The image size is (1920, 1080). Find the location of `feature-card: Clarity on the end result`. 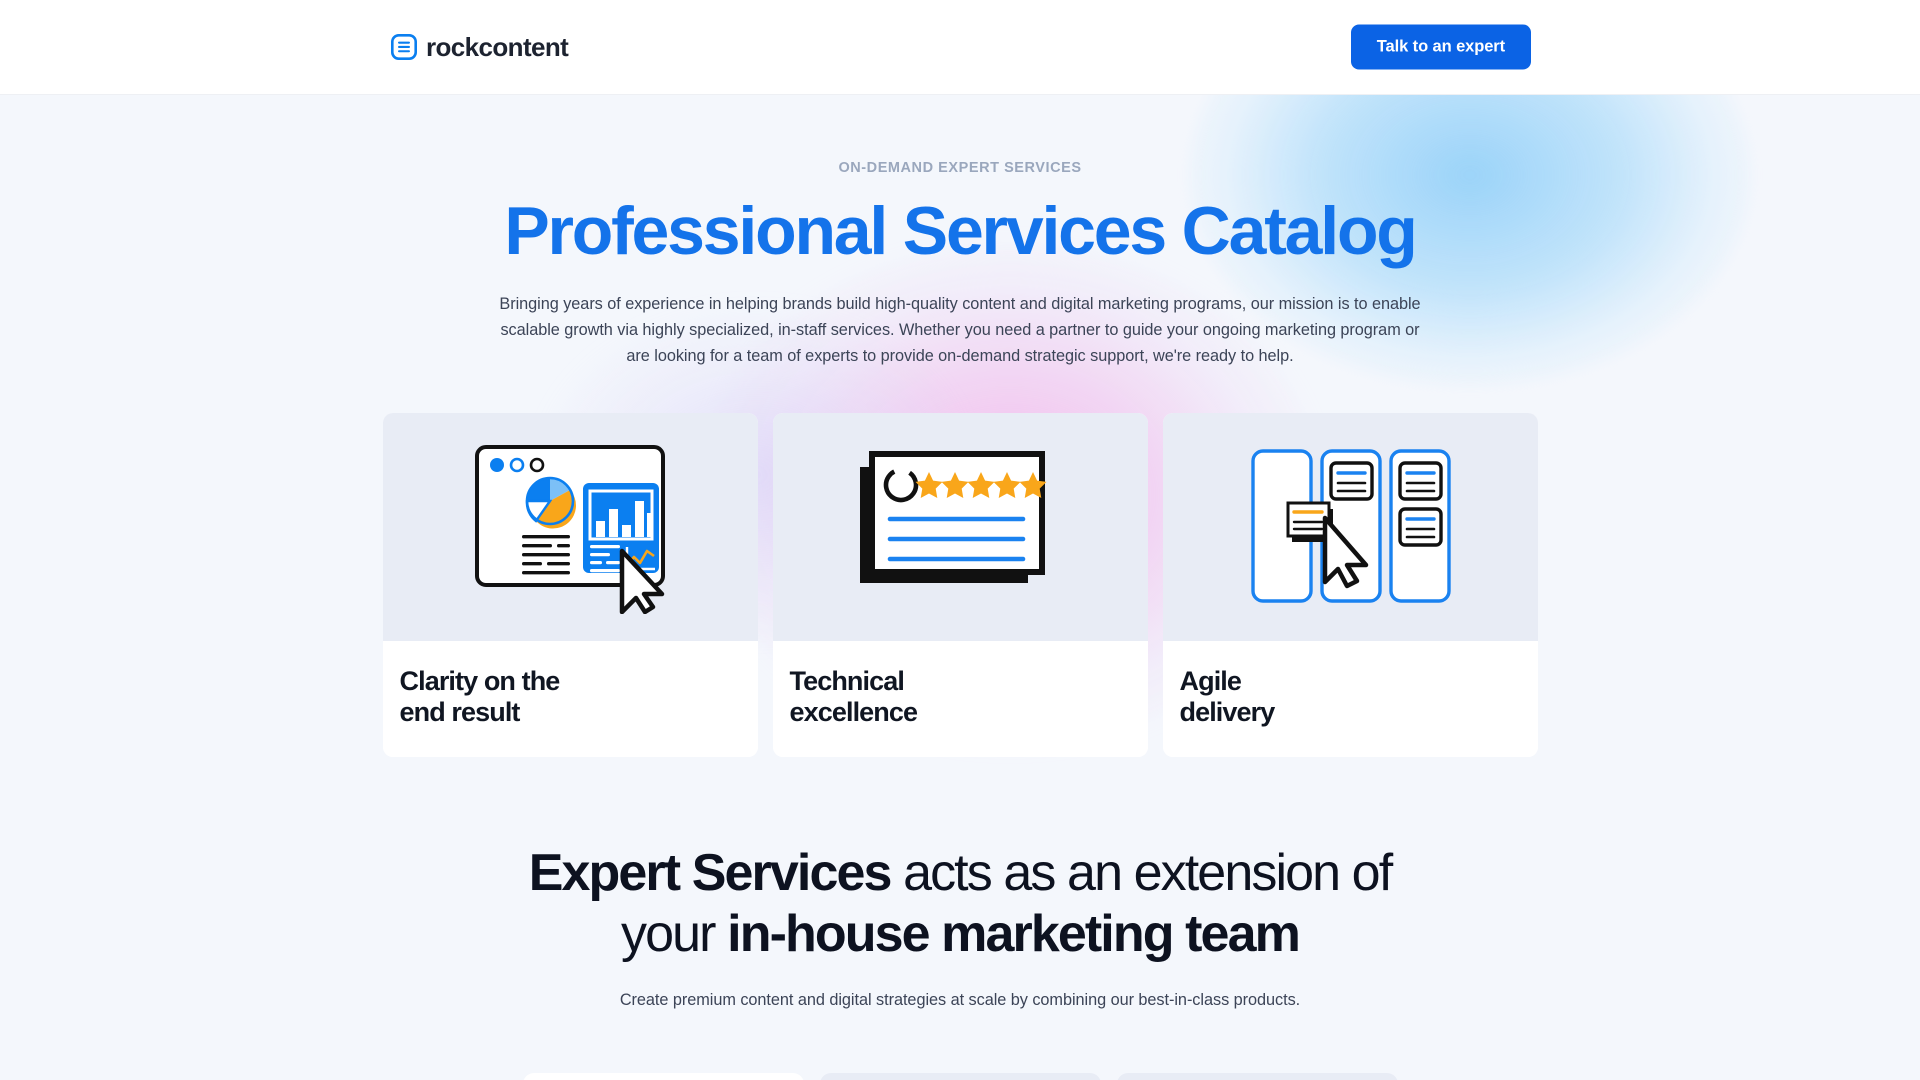

feature-card: Clarity on the end result is located at coordinates (570, 584).